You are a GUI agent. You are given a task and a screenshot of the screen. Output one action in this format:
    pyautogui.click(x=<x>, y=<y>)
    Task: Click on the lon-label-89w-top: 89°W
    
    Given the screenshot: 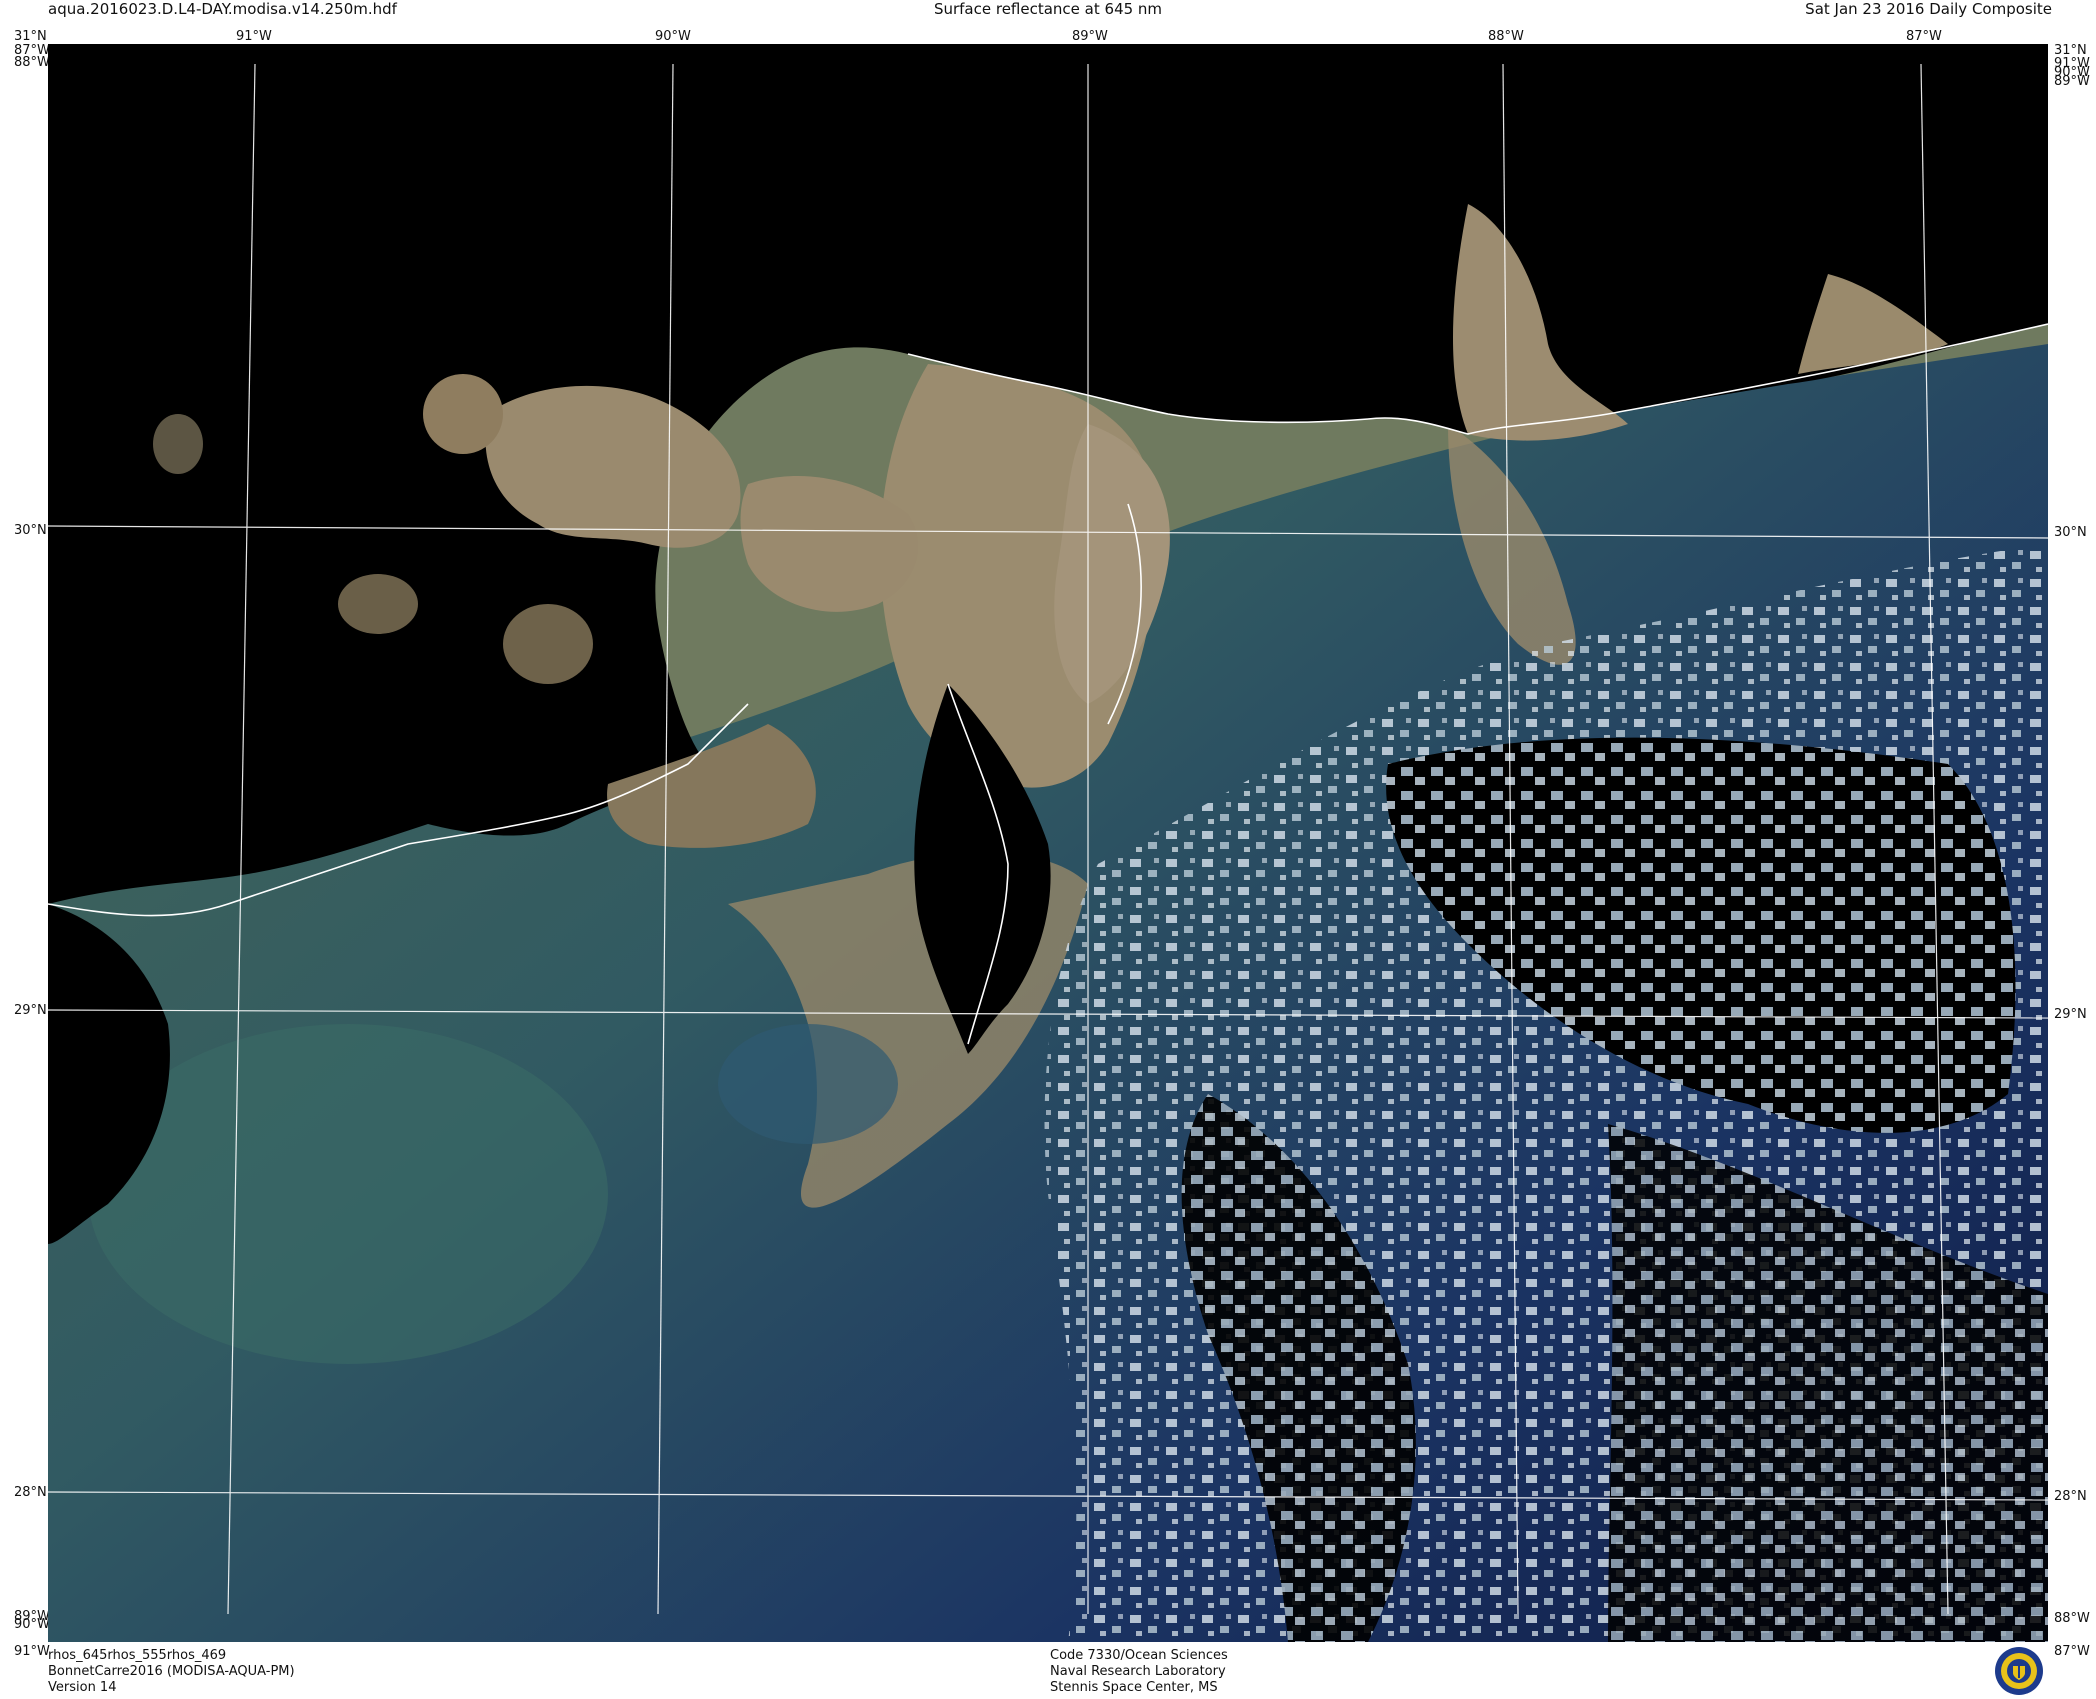 What is the action you would take?
    pyautogui.click(x=1090, y=36)
    